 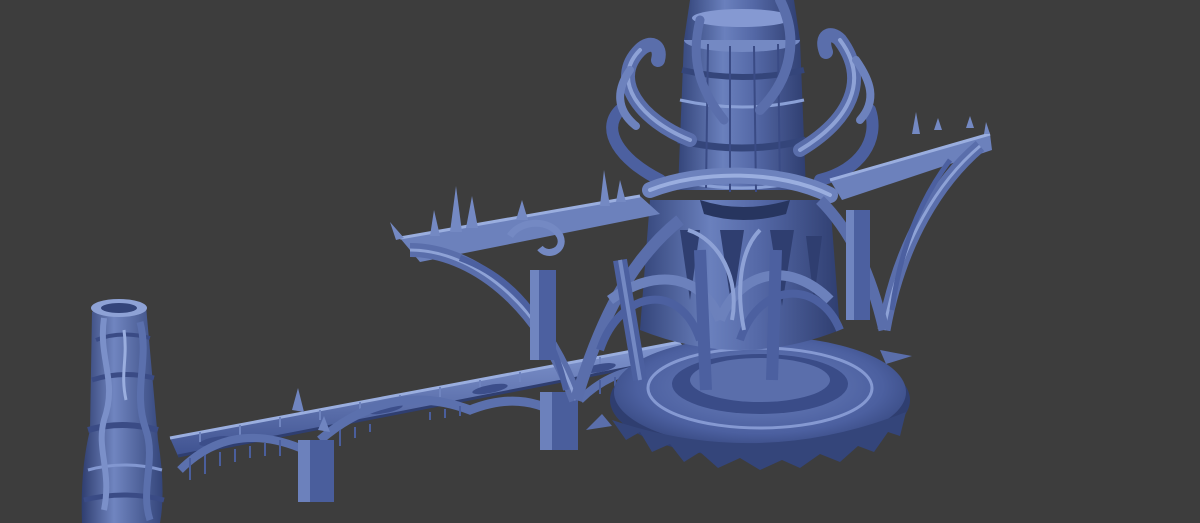 I want to click on right-wing-buttress, so click(x=904, y=222).